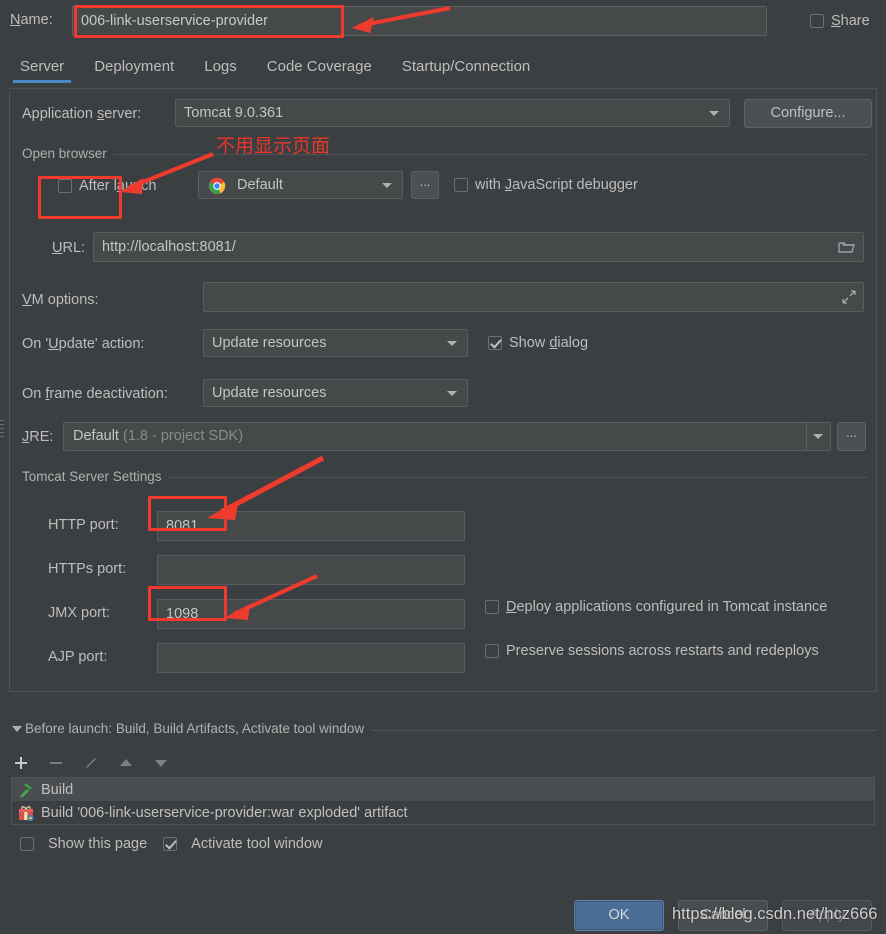  Describe the element at coordinates (91, 763) in the screenshot. I see `edit-icon` at that location.